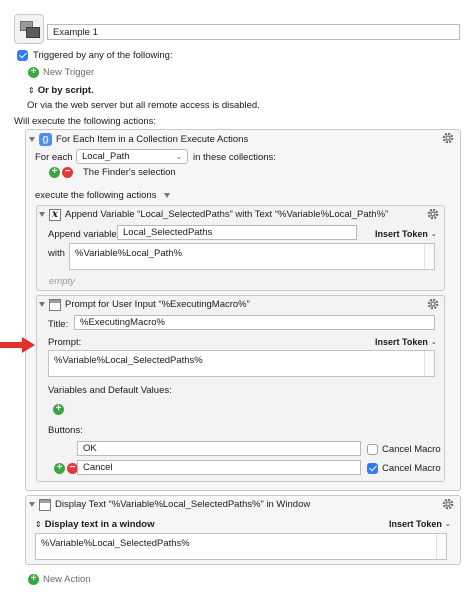 Image resolution: width=474 pixels, height=596 pixels. I want to click on triggered-row: Triggered by any of the following:, so click(95, 55).